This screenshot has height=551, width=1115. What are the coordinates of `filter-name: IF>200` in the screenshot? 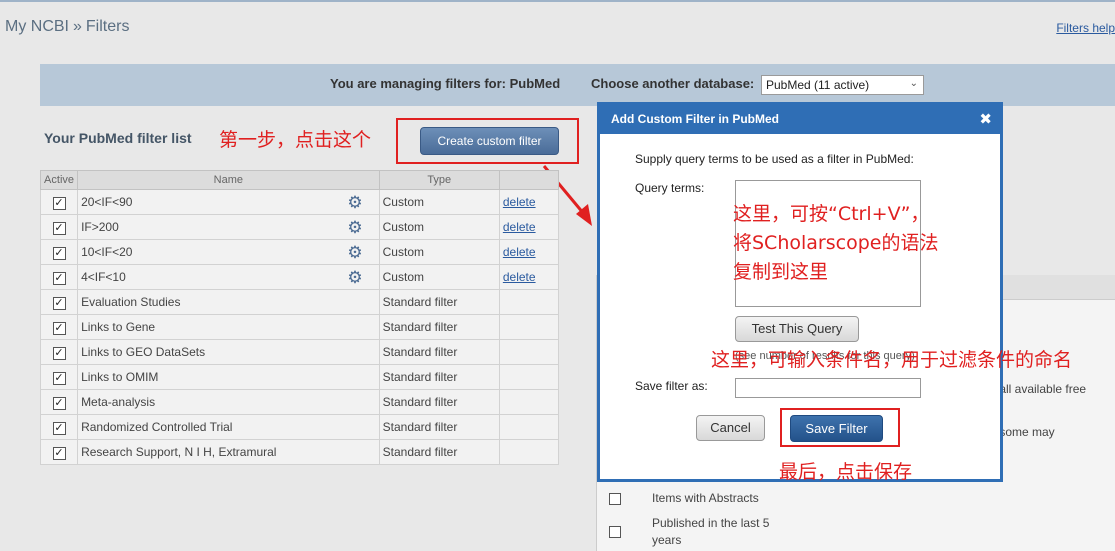 It's located at (100, 227).